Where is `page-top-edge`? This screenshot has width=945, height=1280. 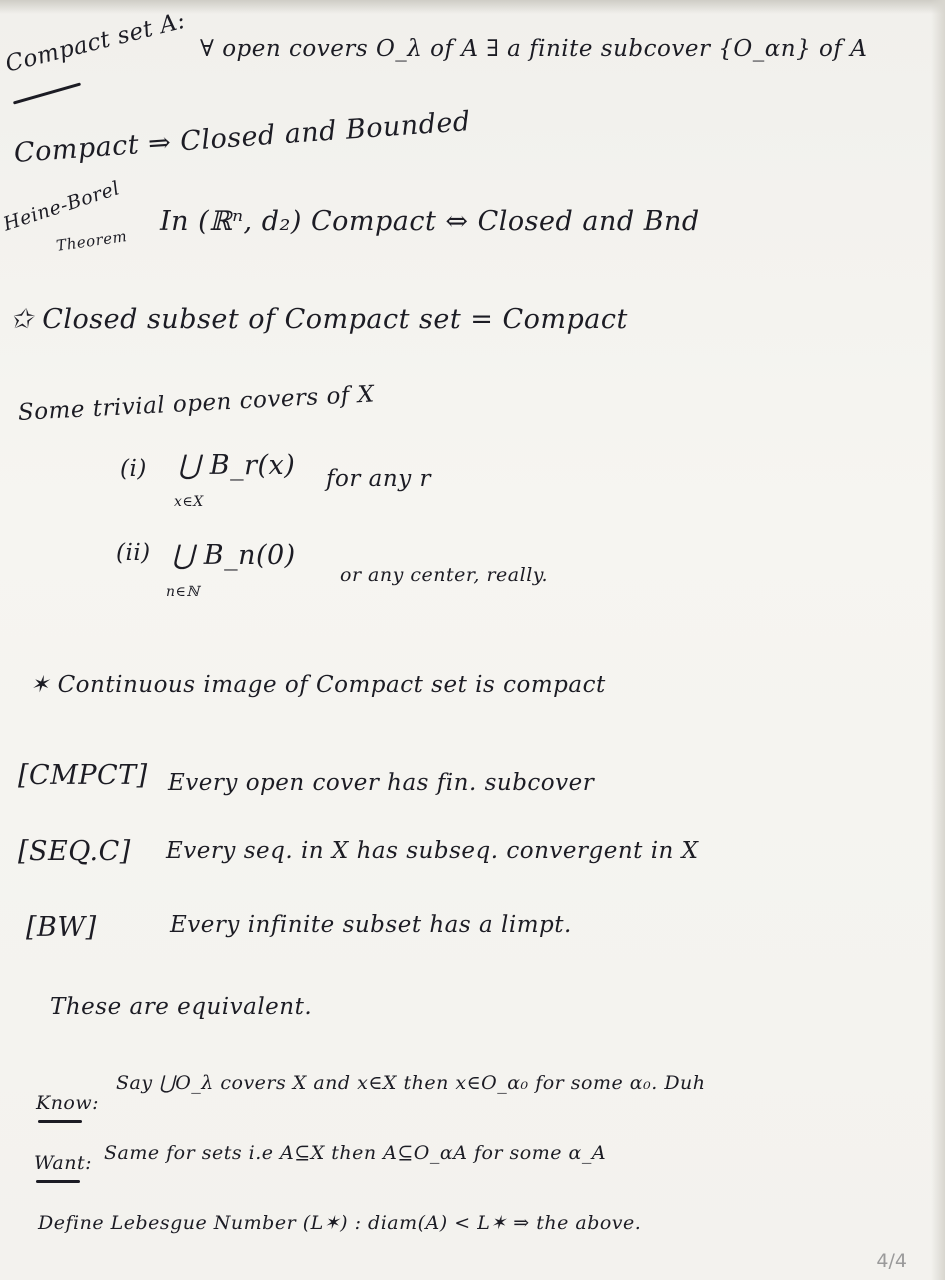 page-top-edge is located at coordinates (472, 7).